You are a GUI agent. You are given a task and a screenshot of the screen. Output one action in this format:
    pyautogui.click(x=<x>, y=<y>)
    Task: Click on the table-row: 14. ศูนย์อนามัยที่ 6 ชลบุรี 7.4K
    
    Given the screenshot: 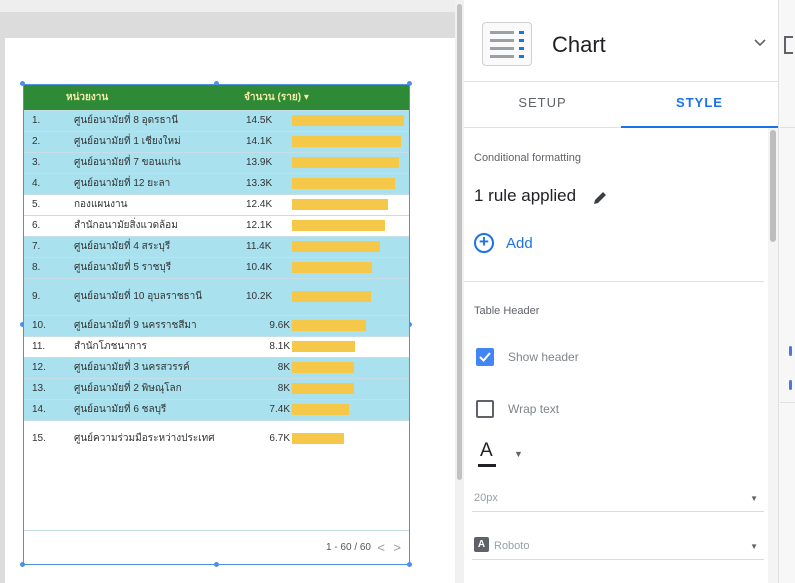 What is the action you would take?
    pyautogui.click(x=216, y=409)
    